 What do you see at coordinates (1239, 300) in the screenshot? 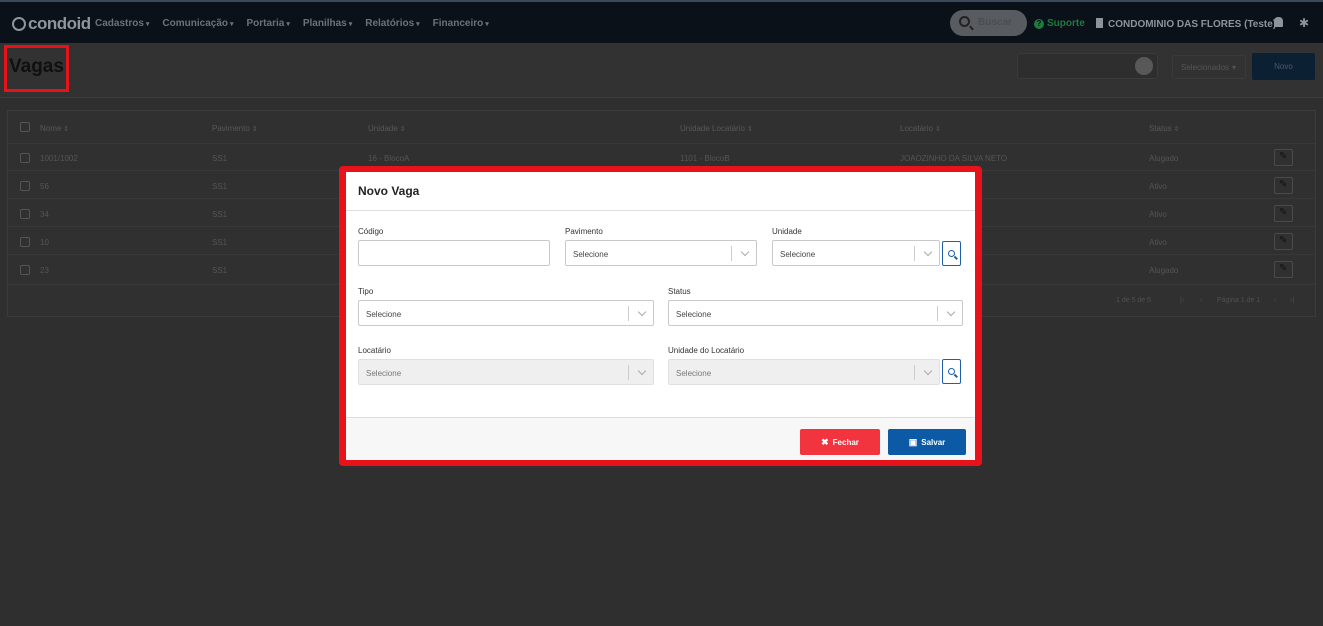
I see `page-indicator: Página 1 de 1` at bounding box center [1239, 300].